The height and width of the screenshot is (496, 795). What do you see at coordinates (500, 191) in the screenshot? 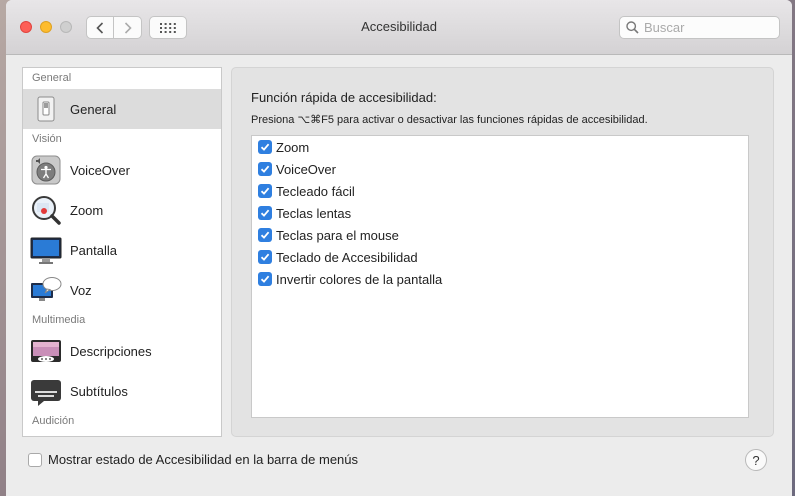
I see `option-sticky-keys: Tecleado fácil` at bounding box center [500, 191].